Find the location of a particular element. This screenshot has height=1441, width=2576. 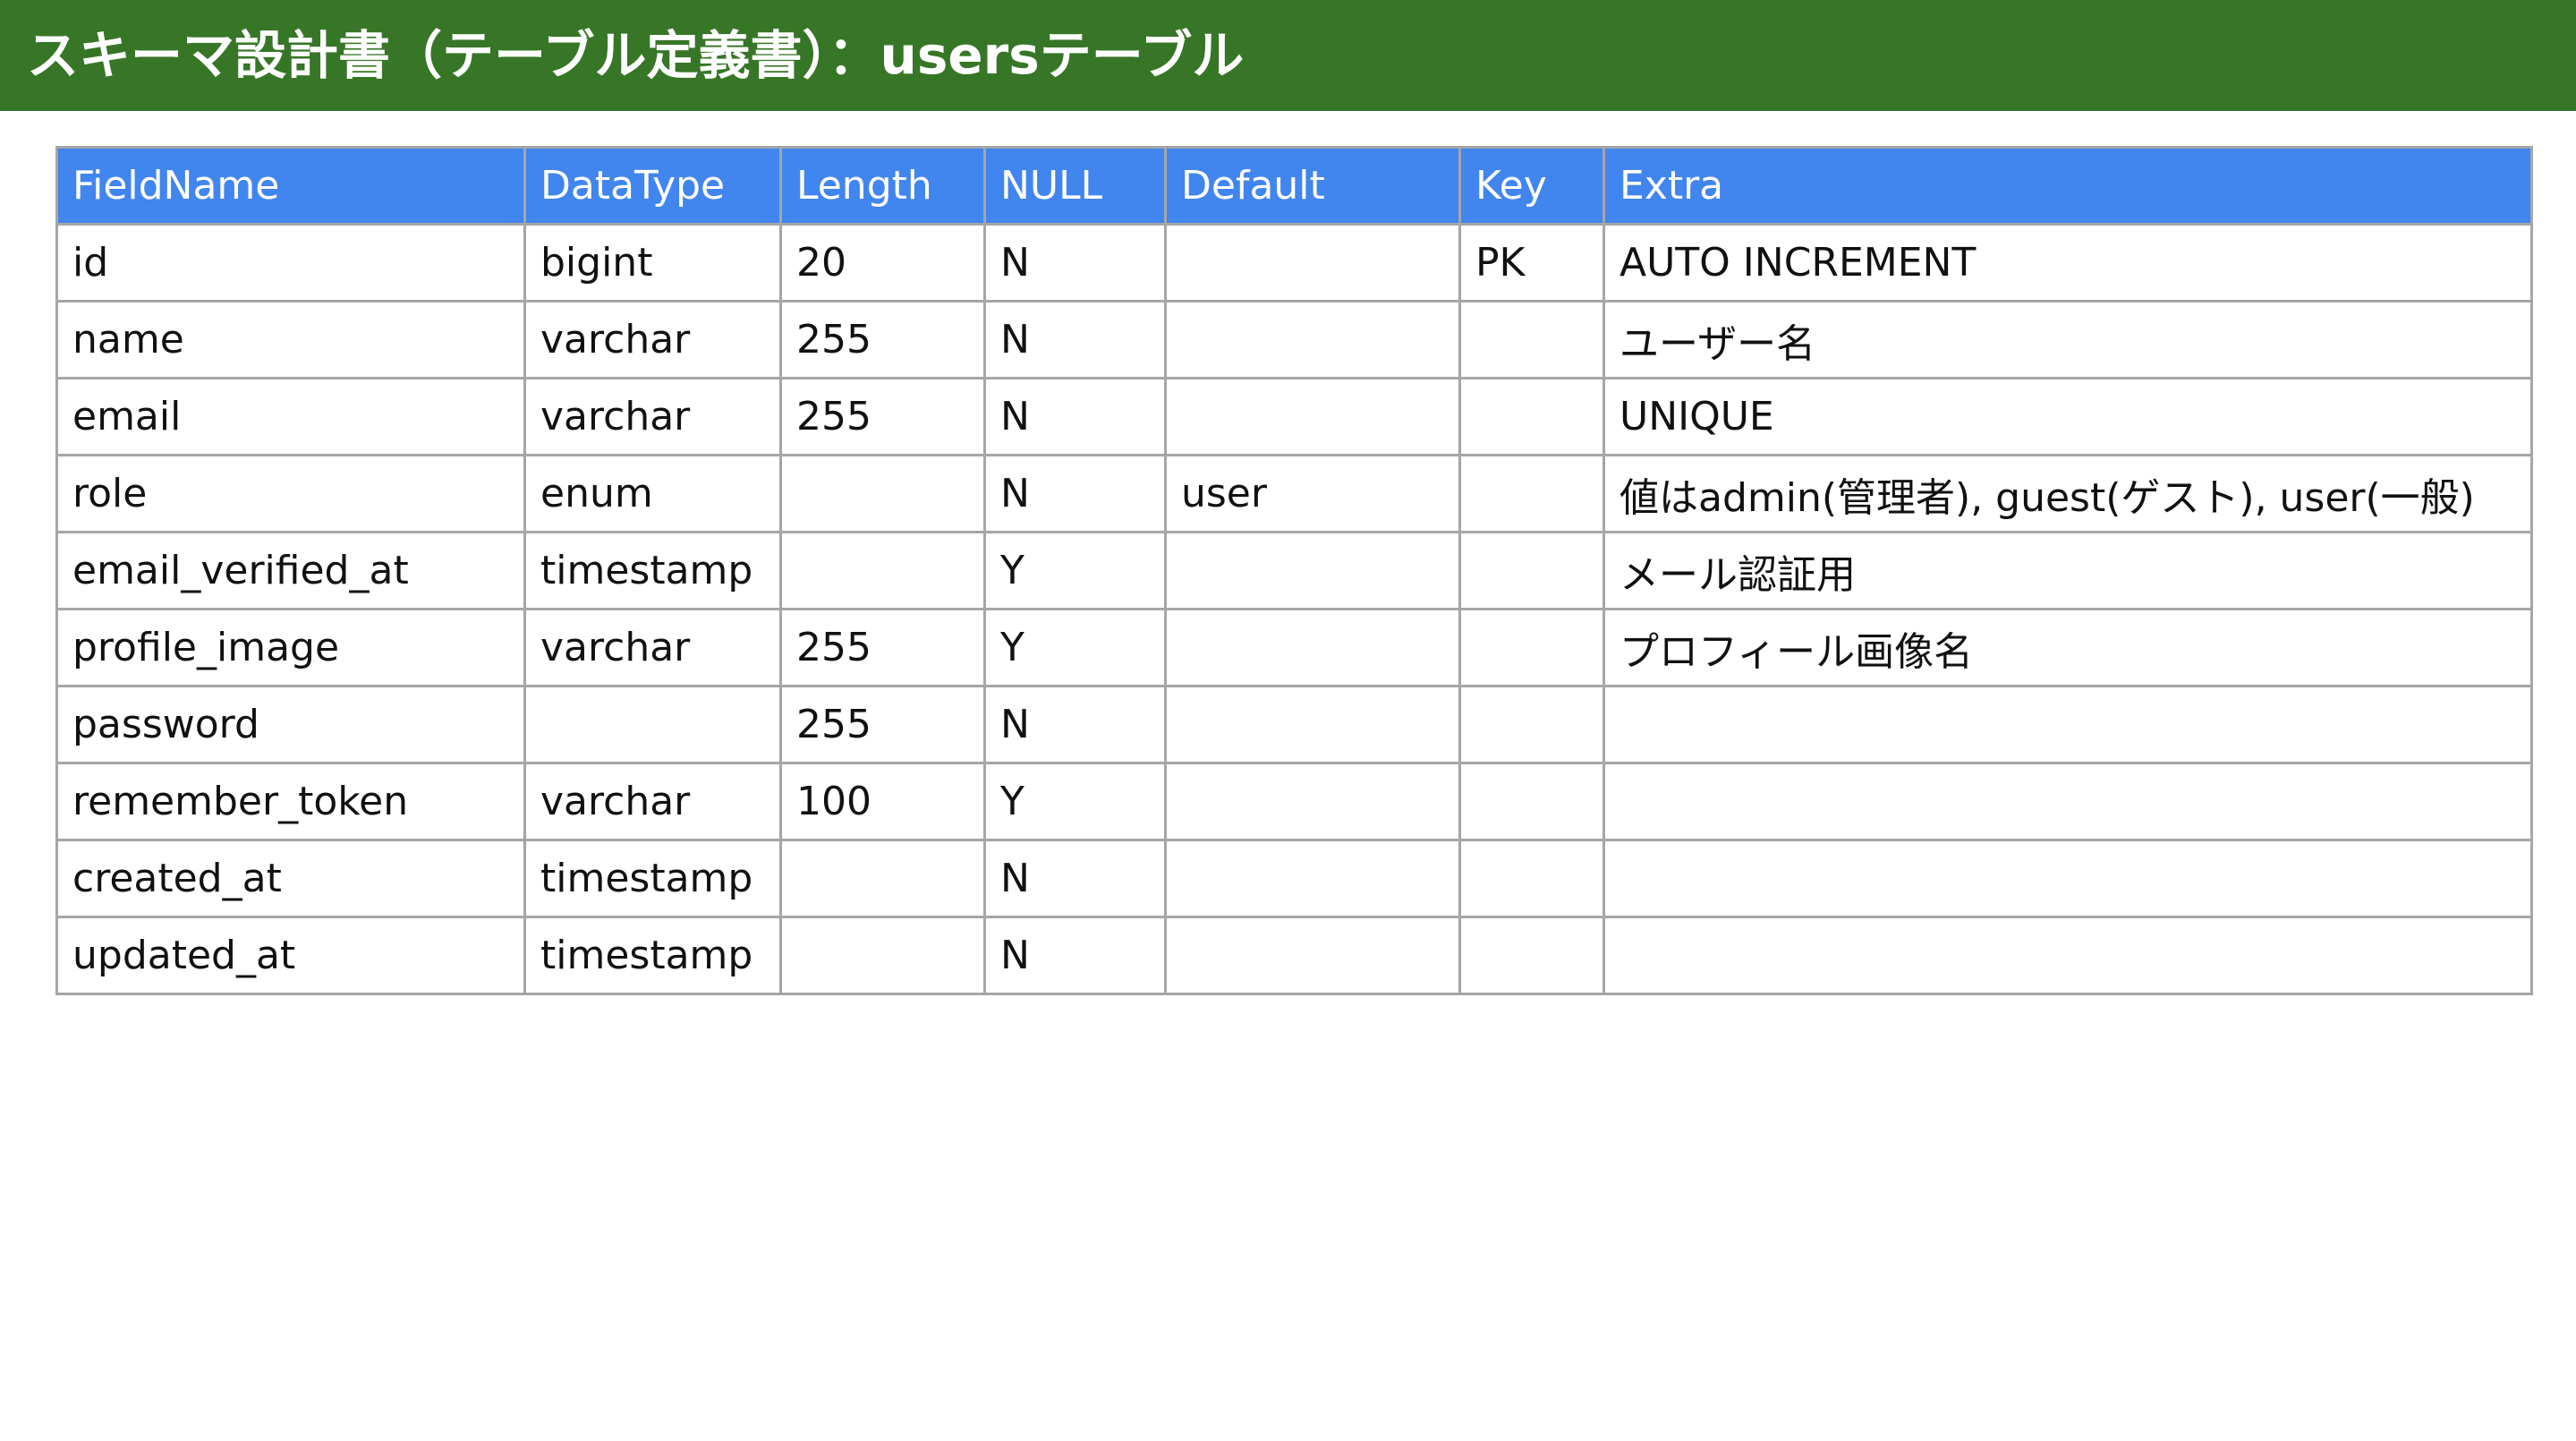

column-header: Key is located at coordinates (1531, 186).